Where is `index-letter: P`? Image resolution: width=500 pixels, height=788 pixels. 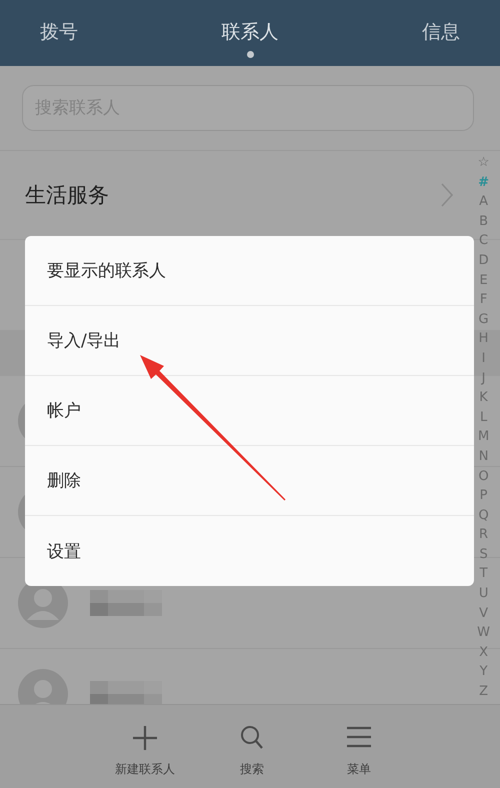
index-letter: P is located at coordinates (484, 496).